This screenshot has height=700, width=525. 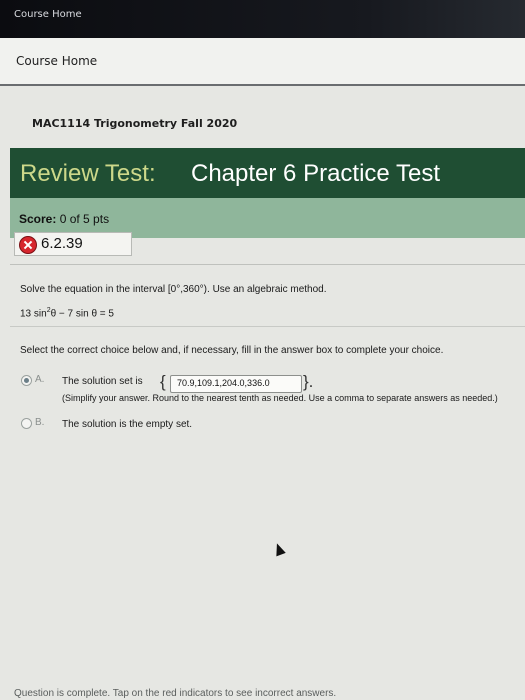 I want to click on test-title-bar: Review Test: Chapter 6 Practice Test, so click(x=267, y=173).